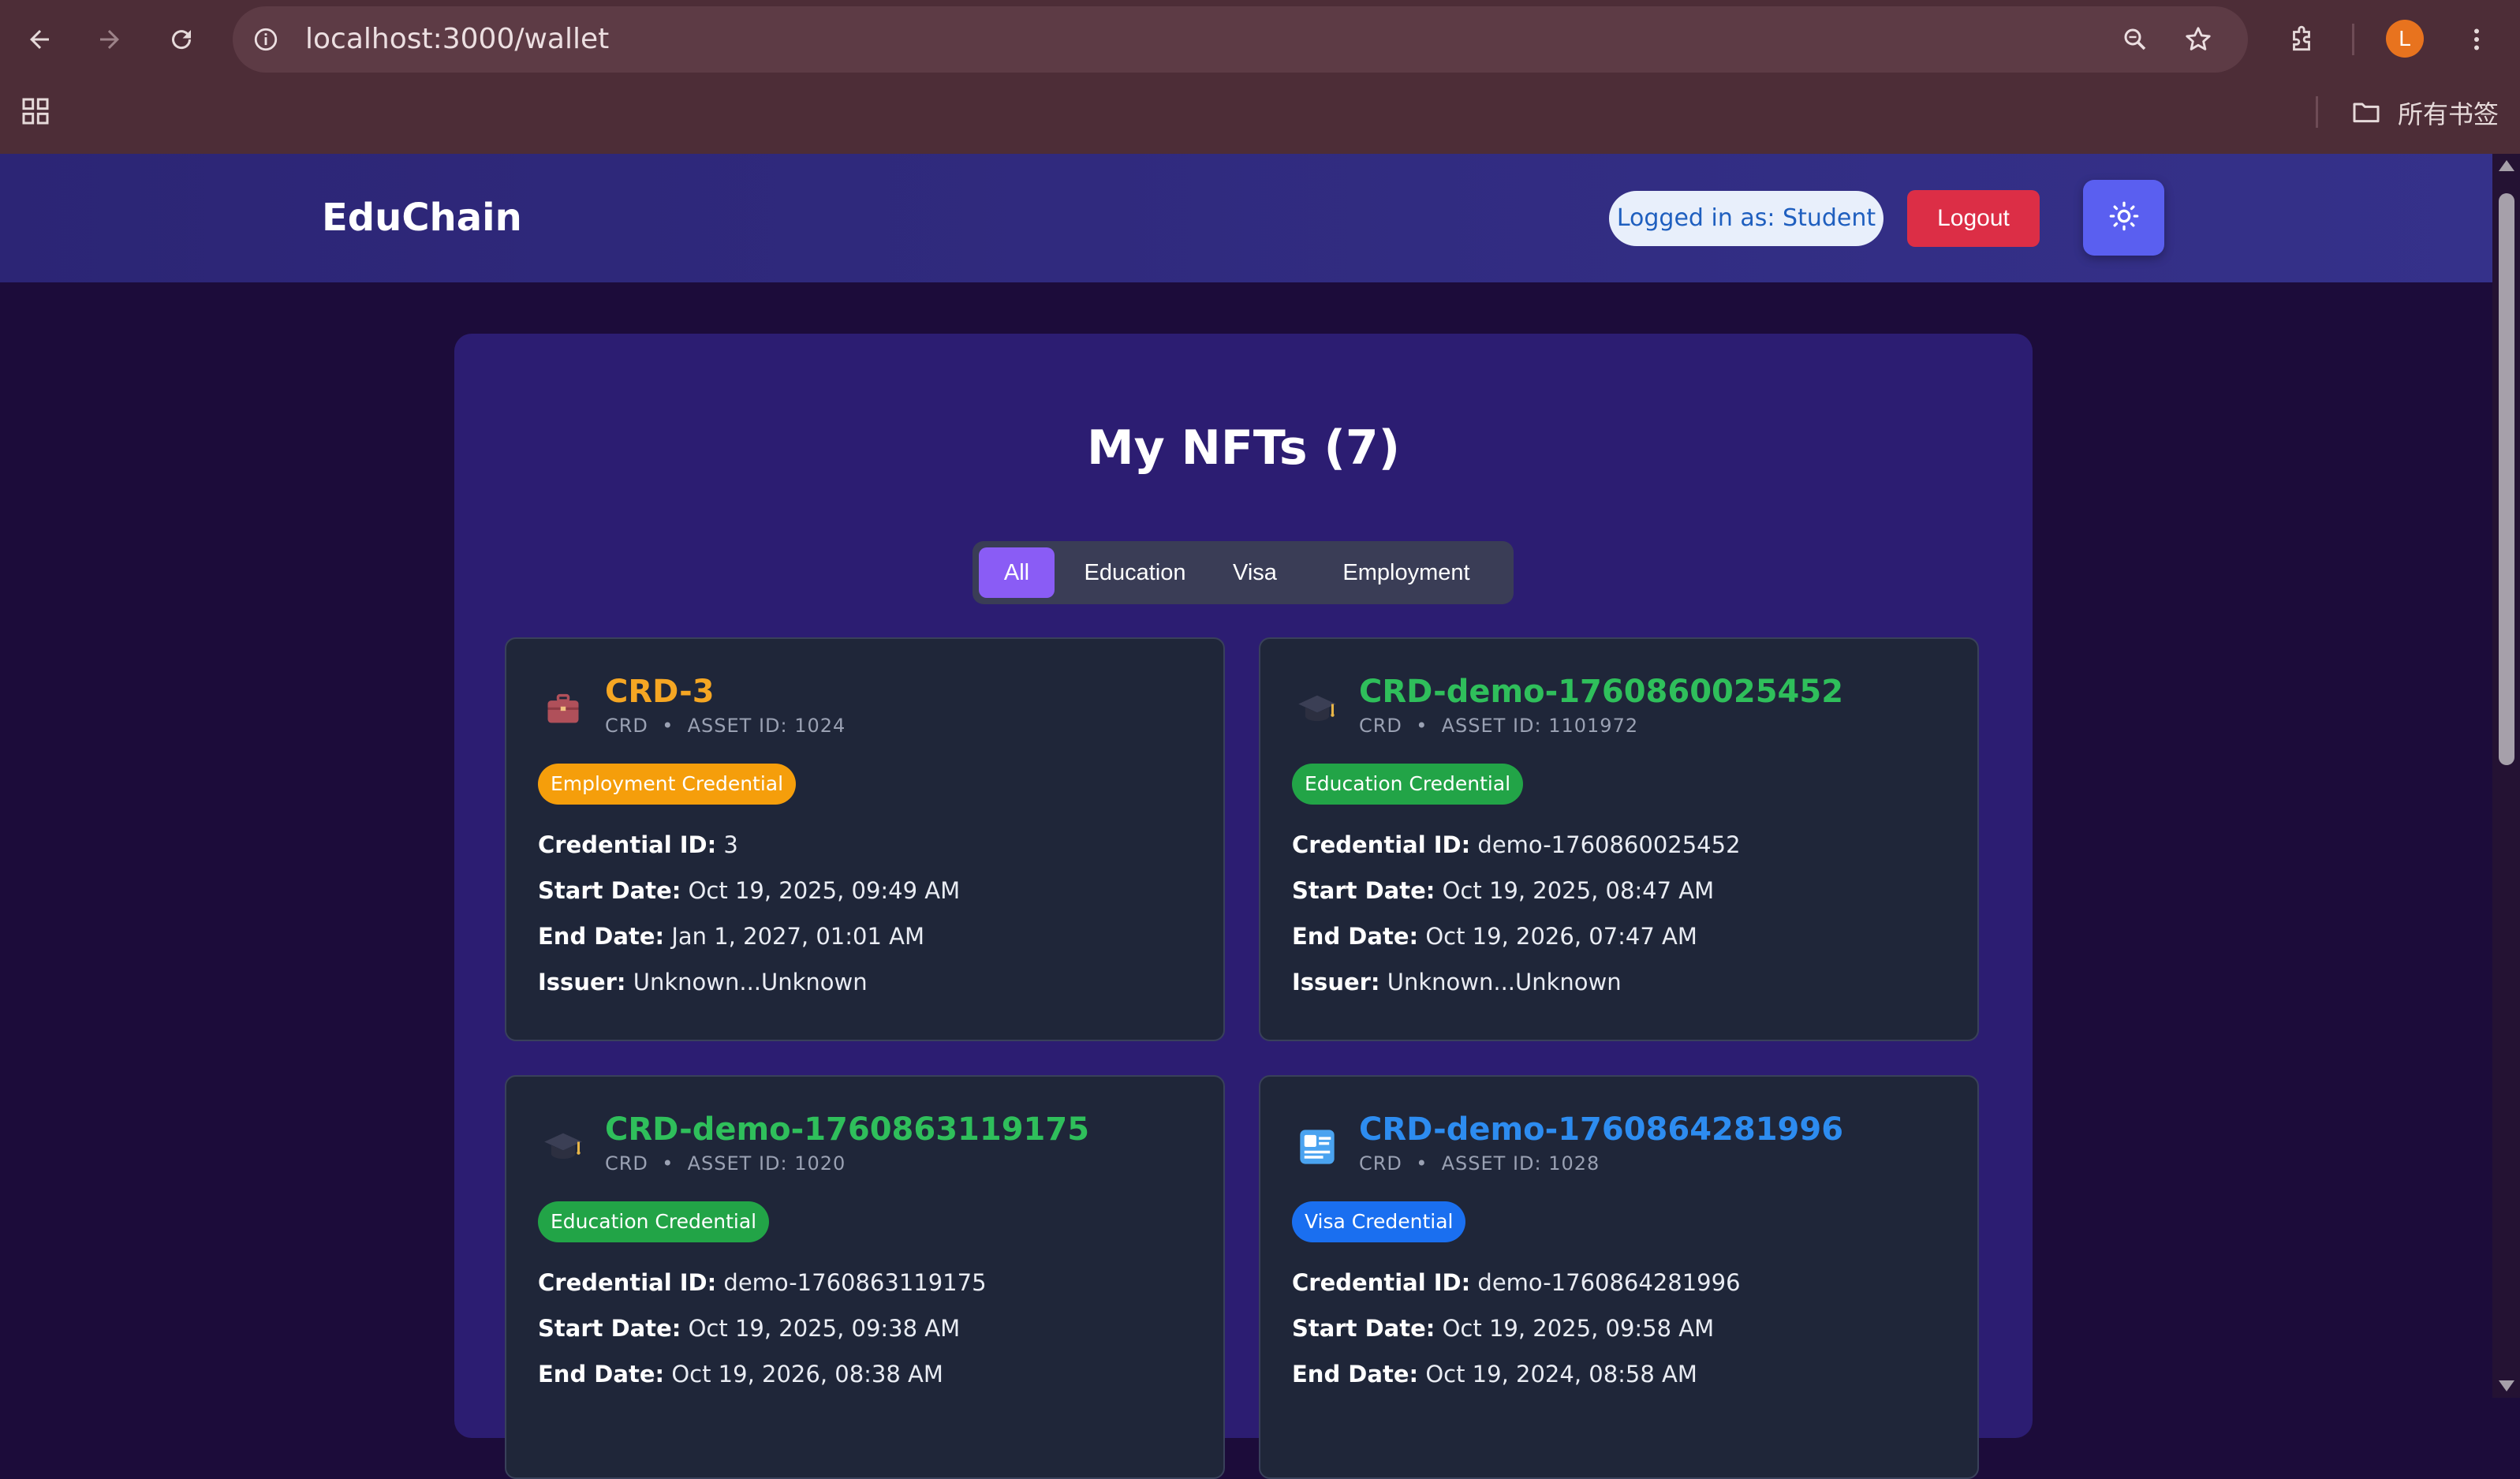  What do you see at coordinates (2135, 39) in the screenshot?
I see `zoom-icon` at bounding box center [2135, 39].